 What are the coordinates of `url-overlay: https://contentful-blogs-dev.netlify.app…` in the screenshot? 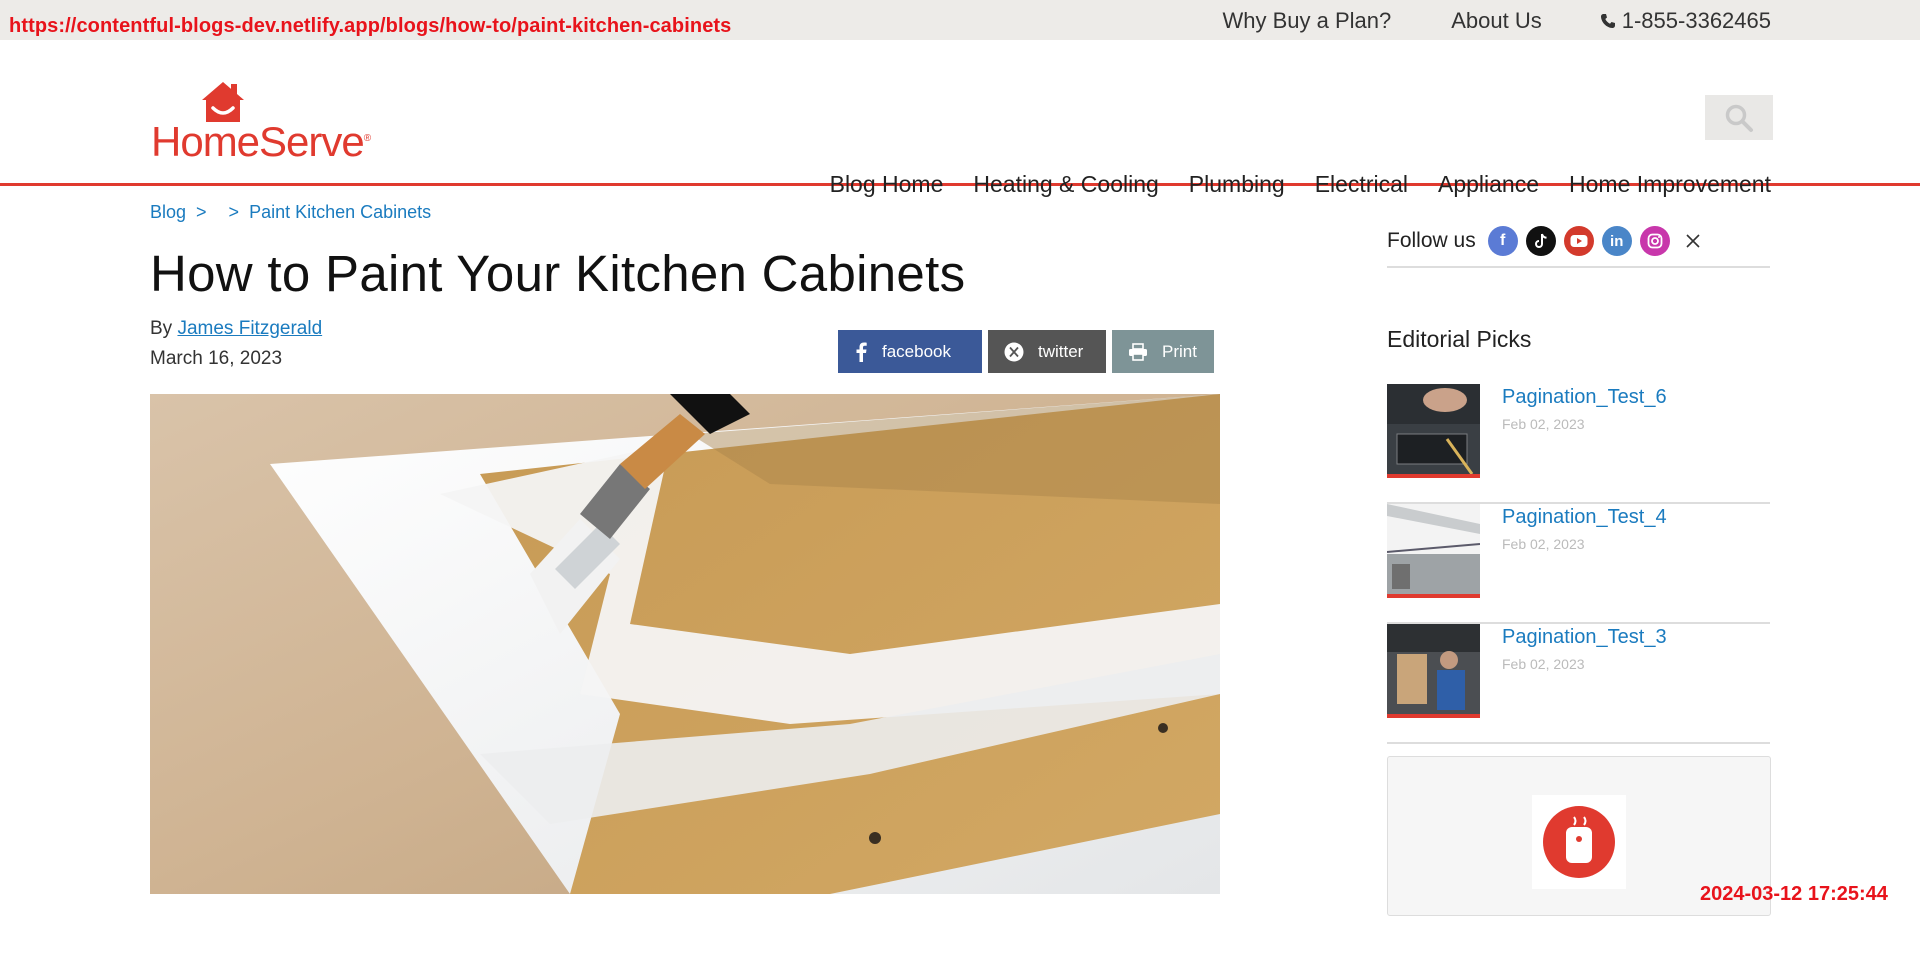 It's located at (370, 26).